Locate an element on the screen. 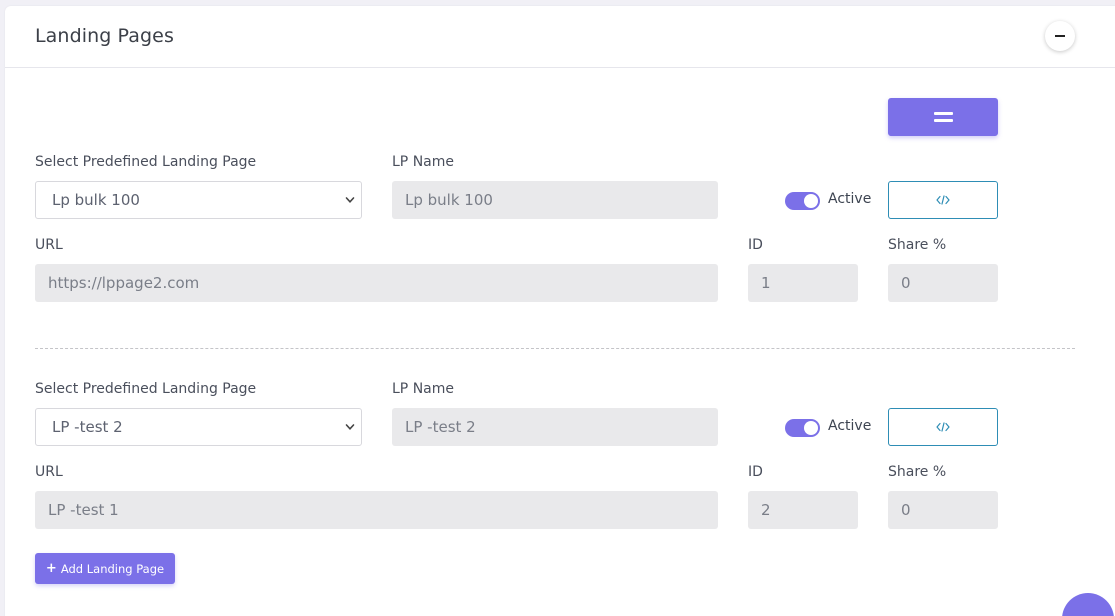 This screenshot has width=1115, height=616. divider is located at coordinates (555, 348).